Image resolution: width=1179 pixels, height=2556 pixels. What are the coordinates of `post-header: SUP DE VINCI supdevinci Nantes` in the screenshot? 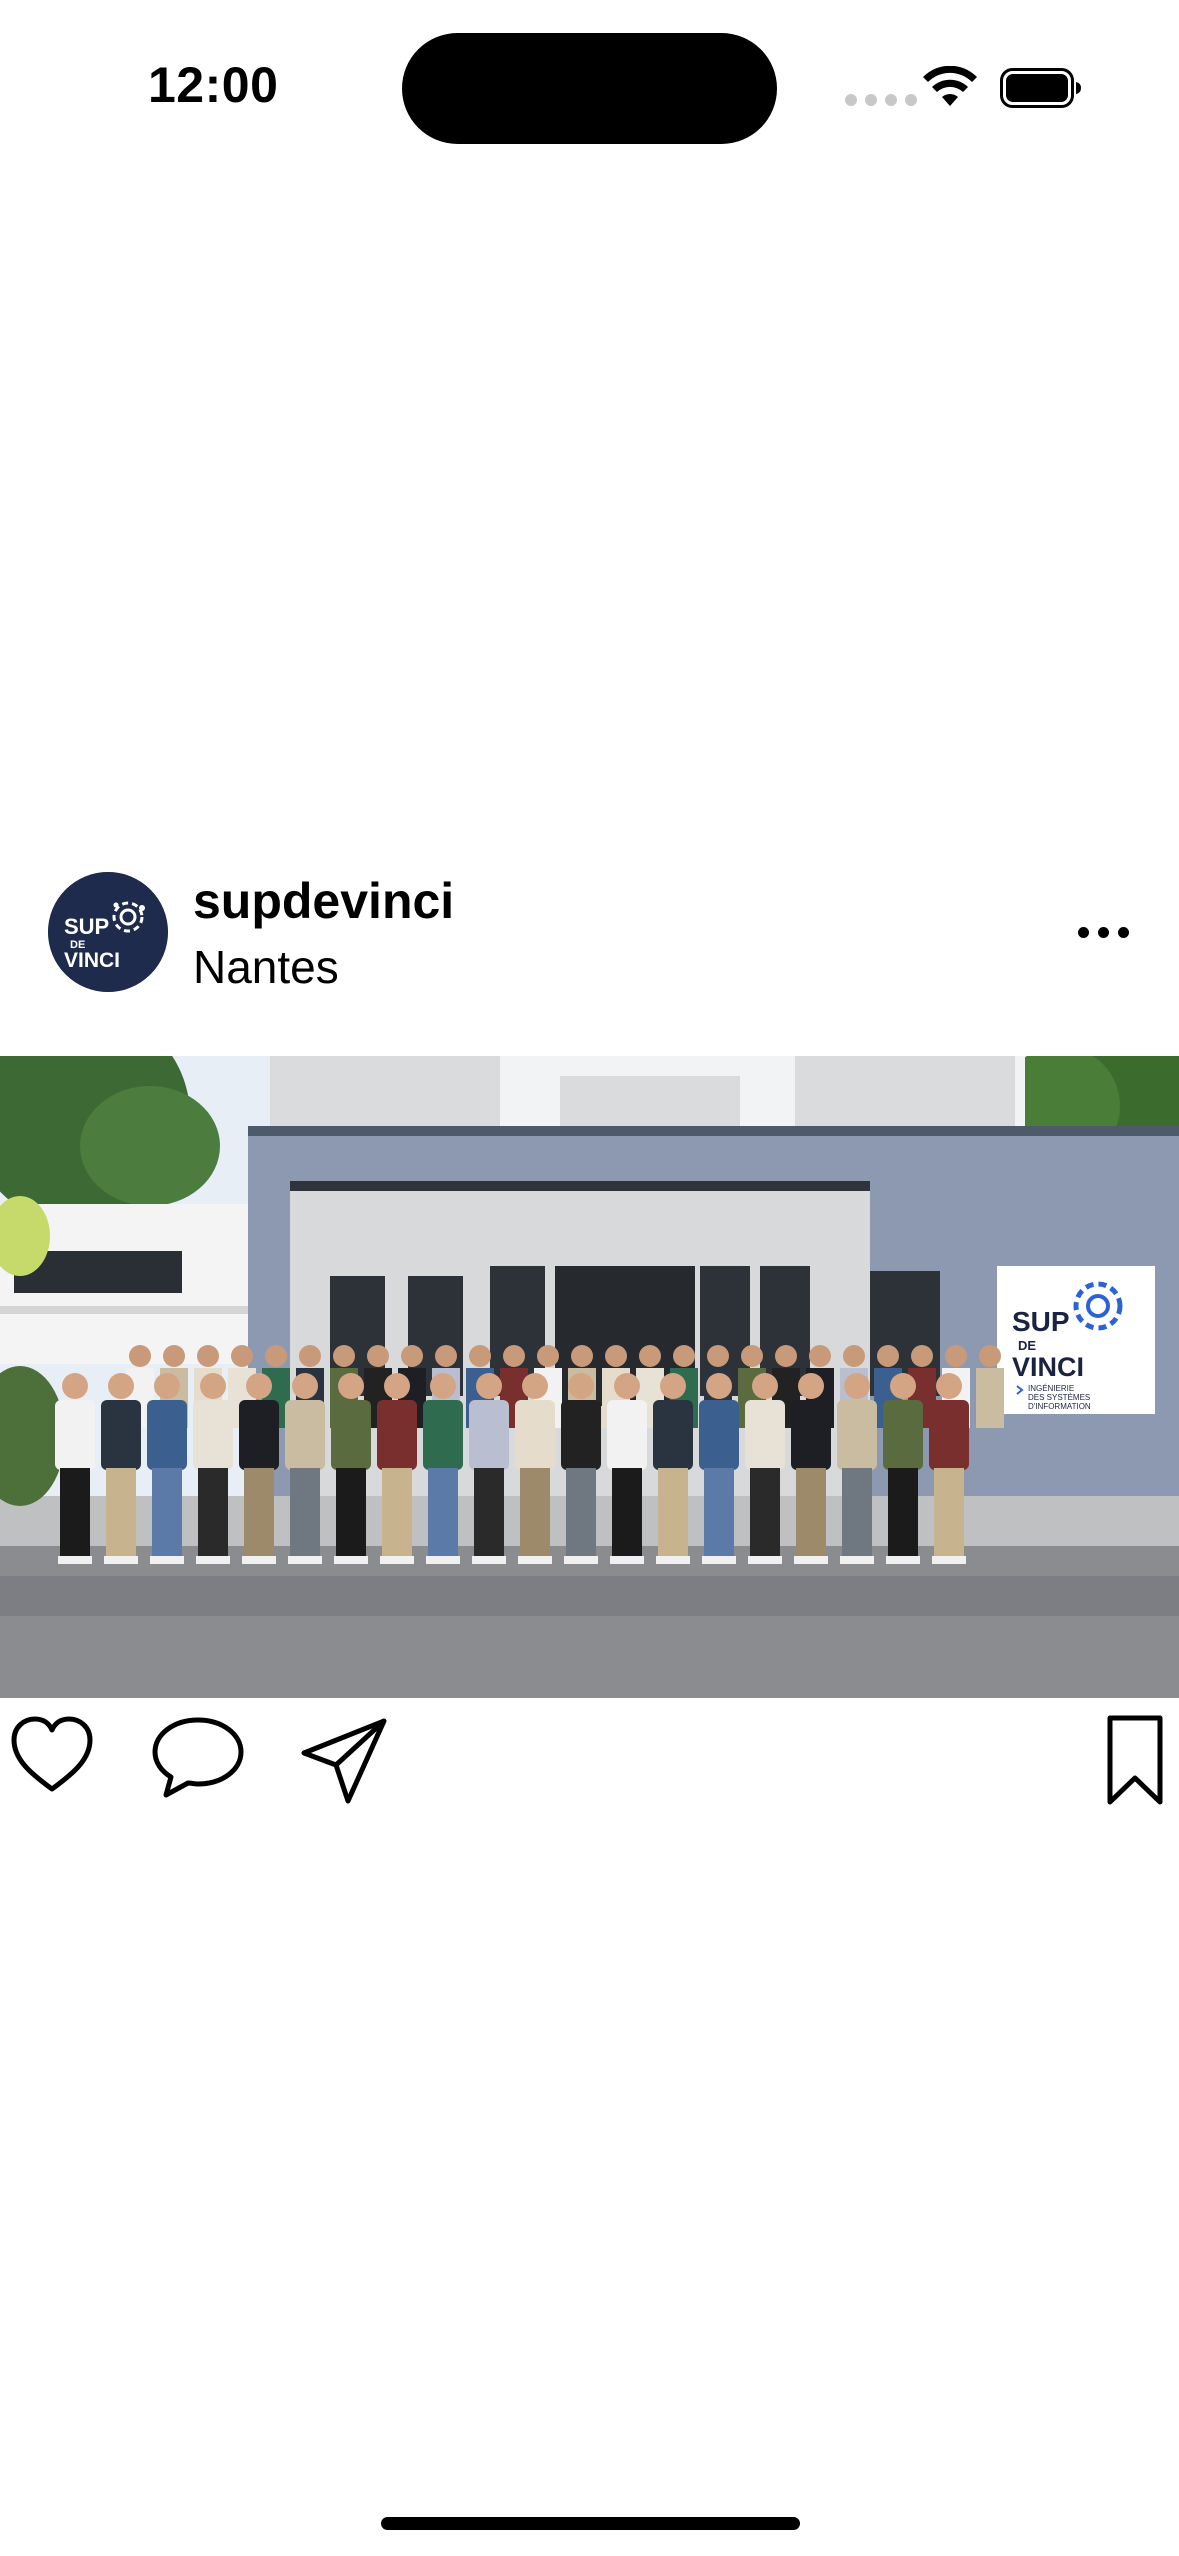 It's located at (589, 933).